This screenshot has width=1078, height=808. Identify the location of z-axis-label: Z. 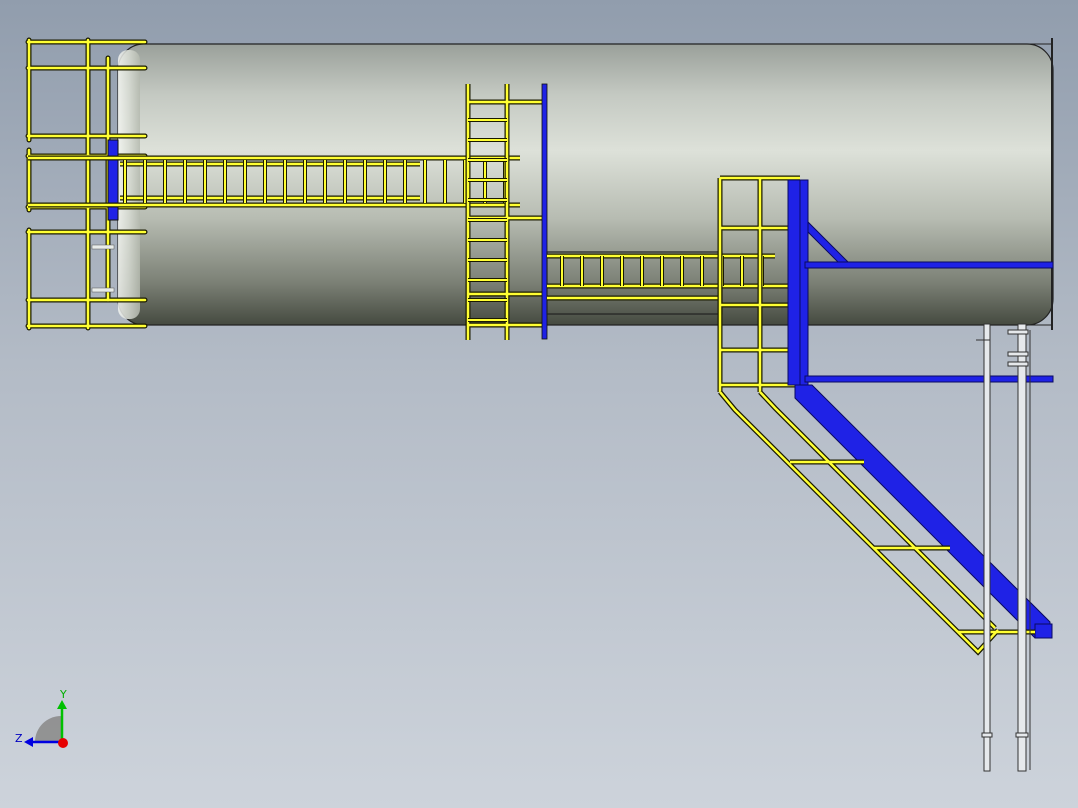
(19, 738).